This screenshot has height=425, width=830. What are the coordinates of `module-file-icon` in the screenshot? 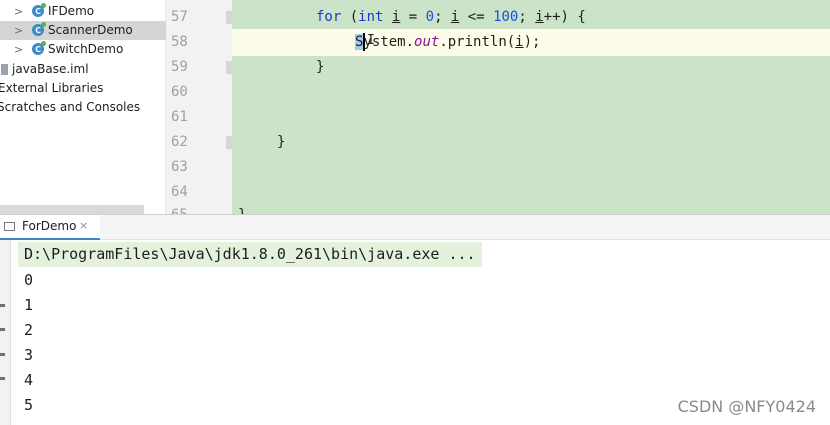 It's located at (4, 69).